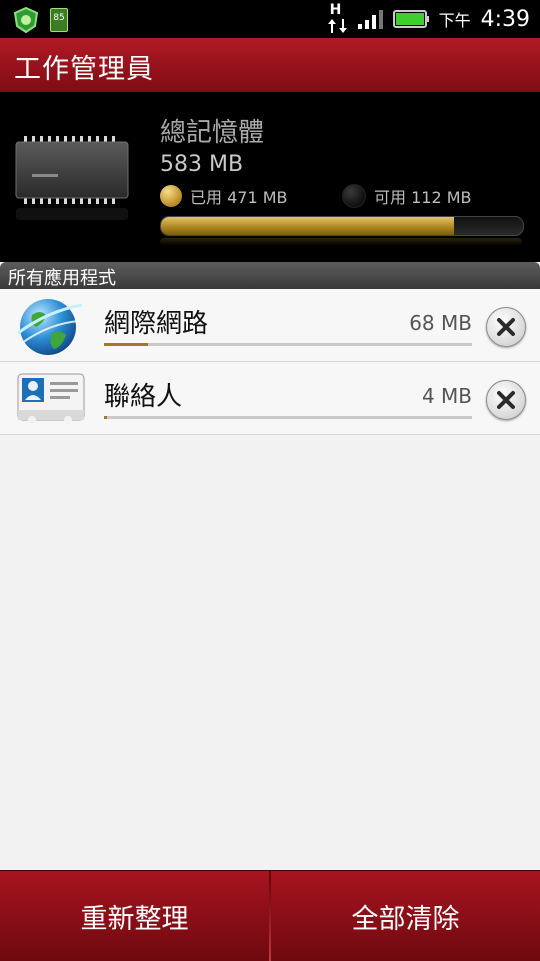 The image size is (540, 961). Describe the element at coordinates (505, 19) in the screenshot. I see `clock: 4:39` at that location.